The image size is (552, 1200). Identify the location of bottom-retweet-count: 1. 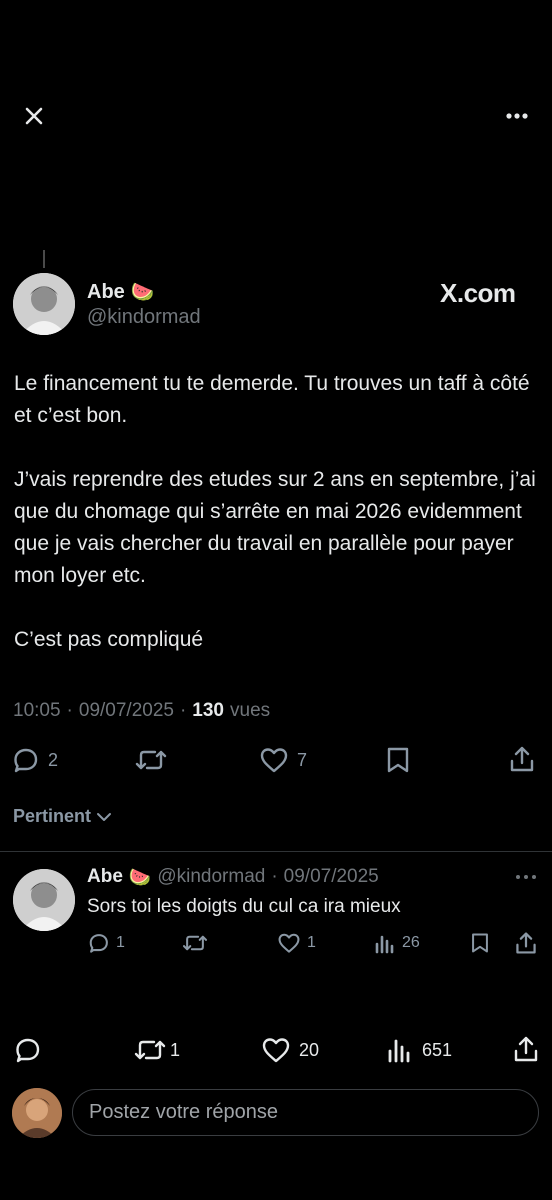
(175, 1049).